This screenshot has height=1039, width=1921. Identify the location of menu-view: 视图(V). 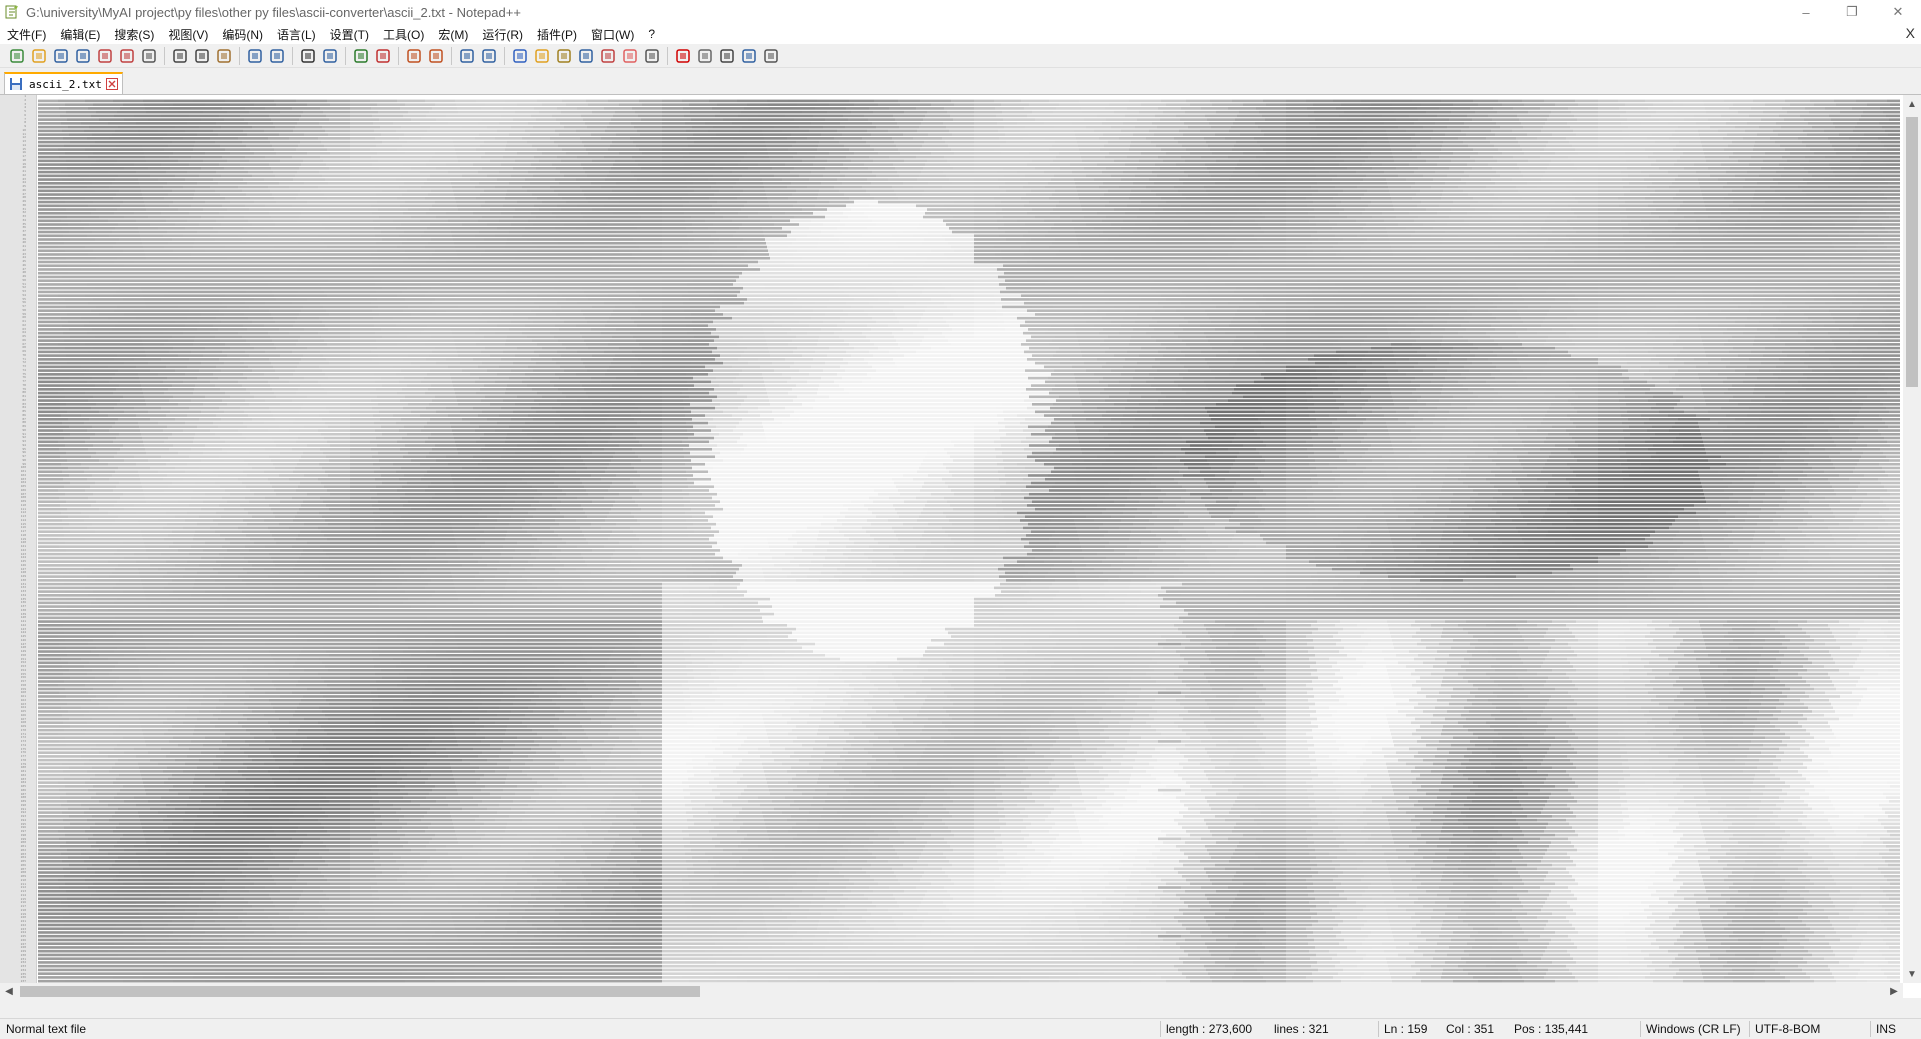
(188, 34).